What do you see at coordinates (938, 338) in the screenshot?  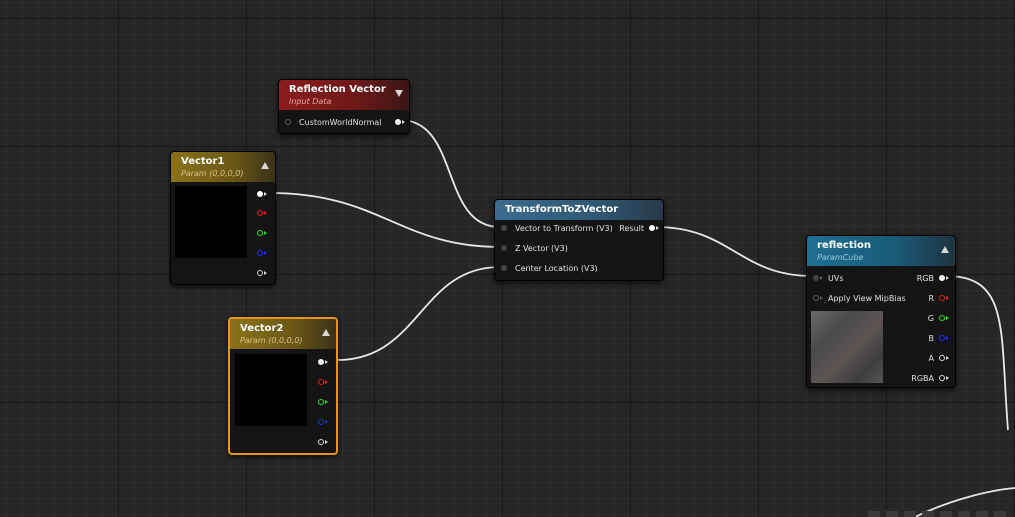 I see `pin-row-b: B` at bounding box center [938, 338].